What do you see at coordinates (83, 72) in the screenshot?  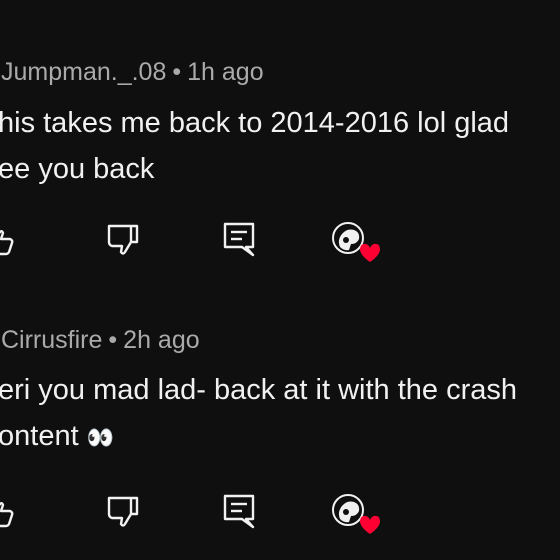 I see `comment-author: Jumpman._.08` at bounding box center [83, 72].